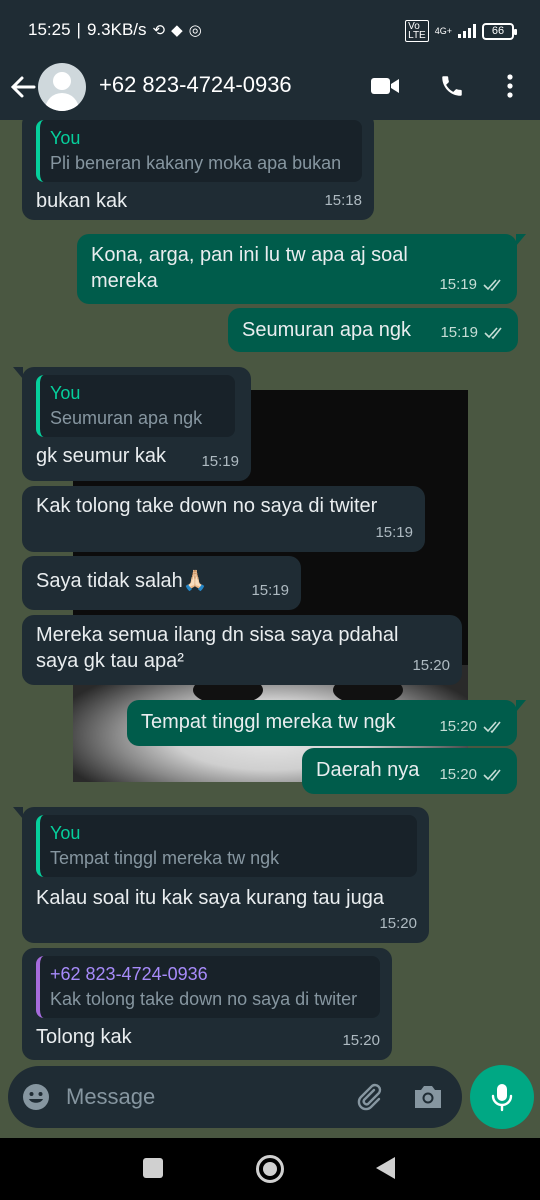 The height and width of the screenshot is (1200, 540). I want to click on message-text: Tolong kak, so click(84, 1037).